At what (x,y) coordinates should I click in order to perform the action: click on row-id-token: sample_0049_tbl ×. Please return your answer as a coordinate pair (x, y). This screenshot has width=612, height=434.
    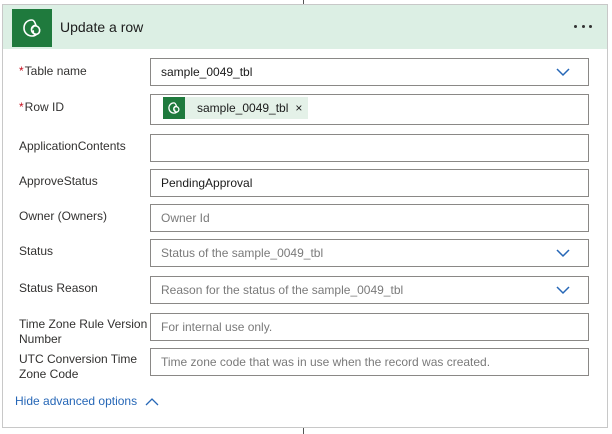
    Looking at the image, I should click on (236, 108).